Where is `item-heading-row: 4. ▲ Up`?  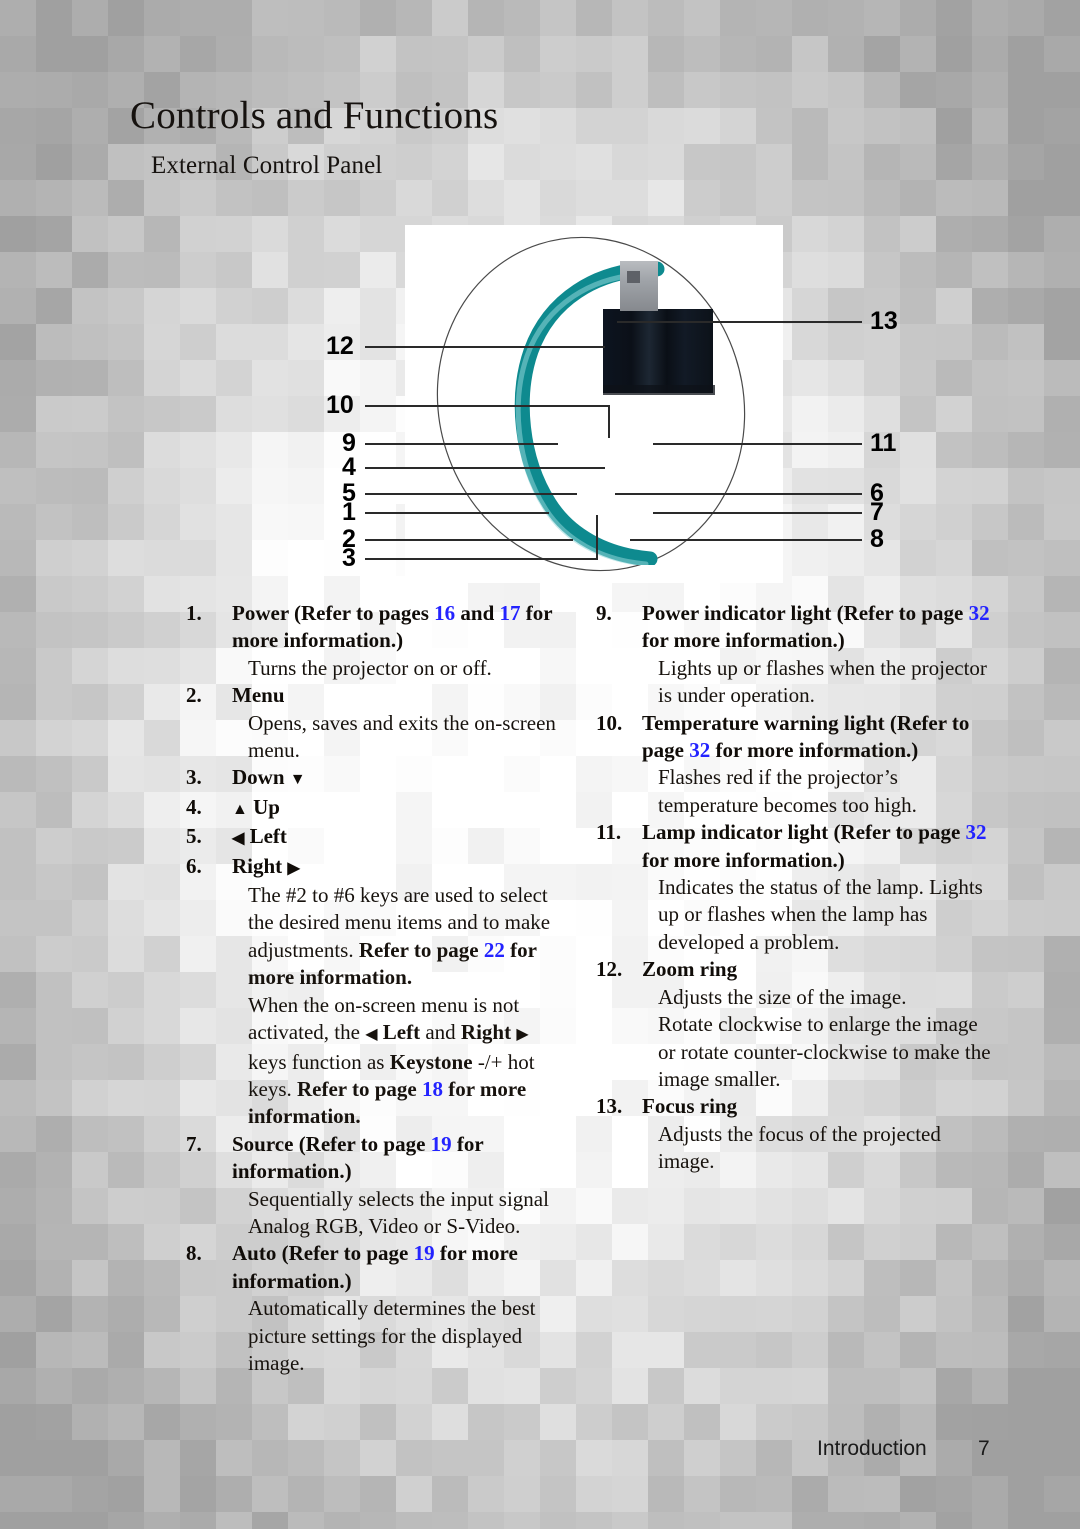
item-heading-row: 4. ▲ Up is located at coordinates (376, 808).